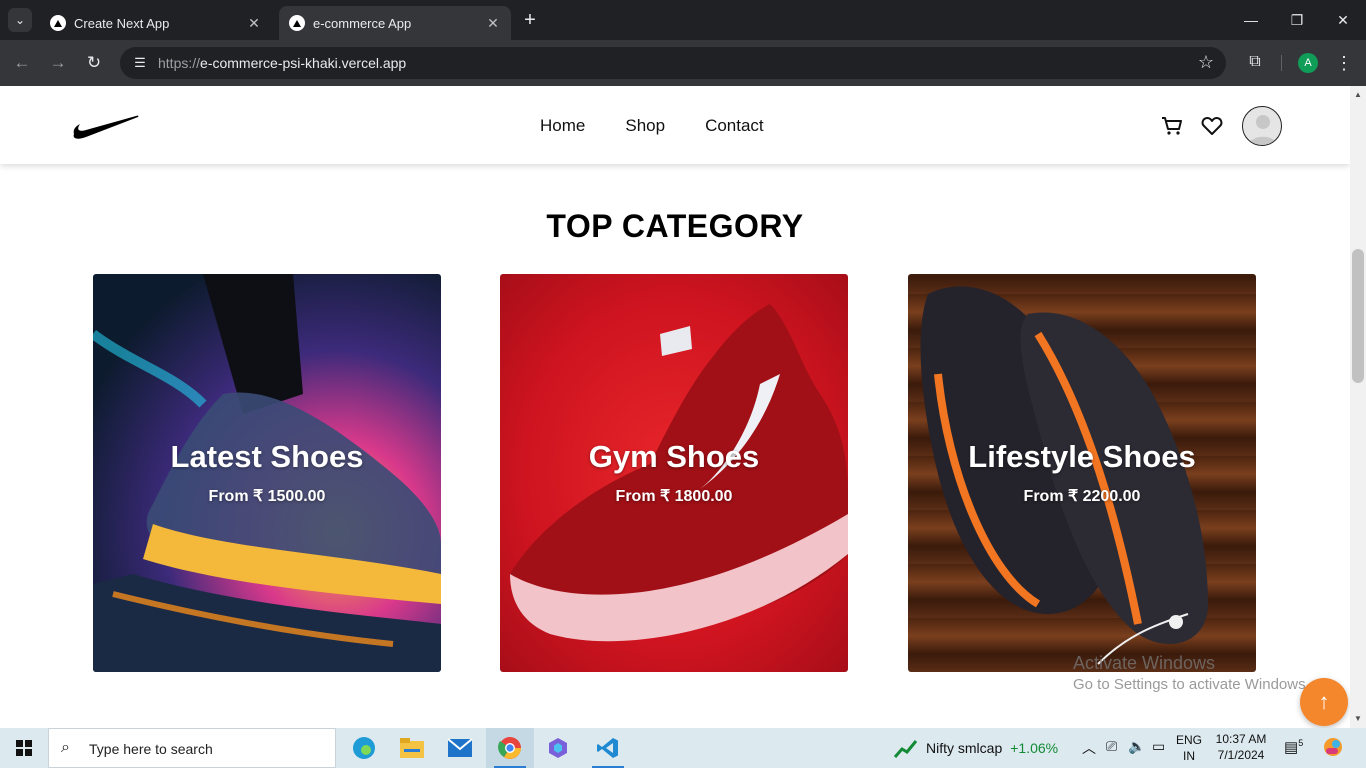  I want to click on mail-icon, so click(460, 748).